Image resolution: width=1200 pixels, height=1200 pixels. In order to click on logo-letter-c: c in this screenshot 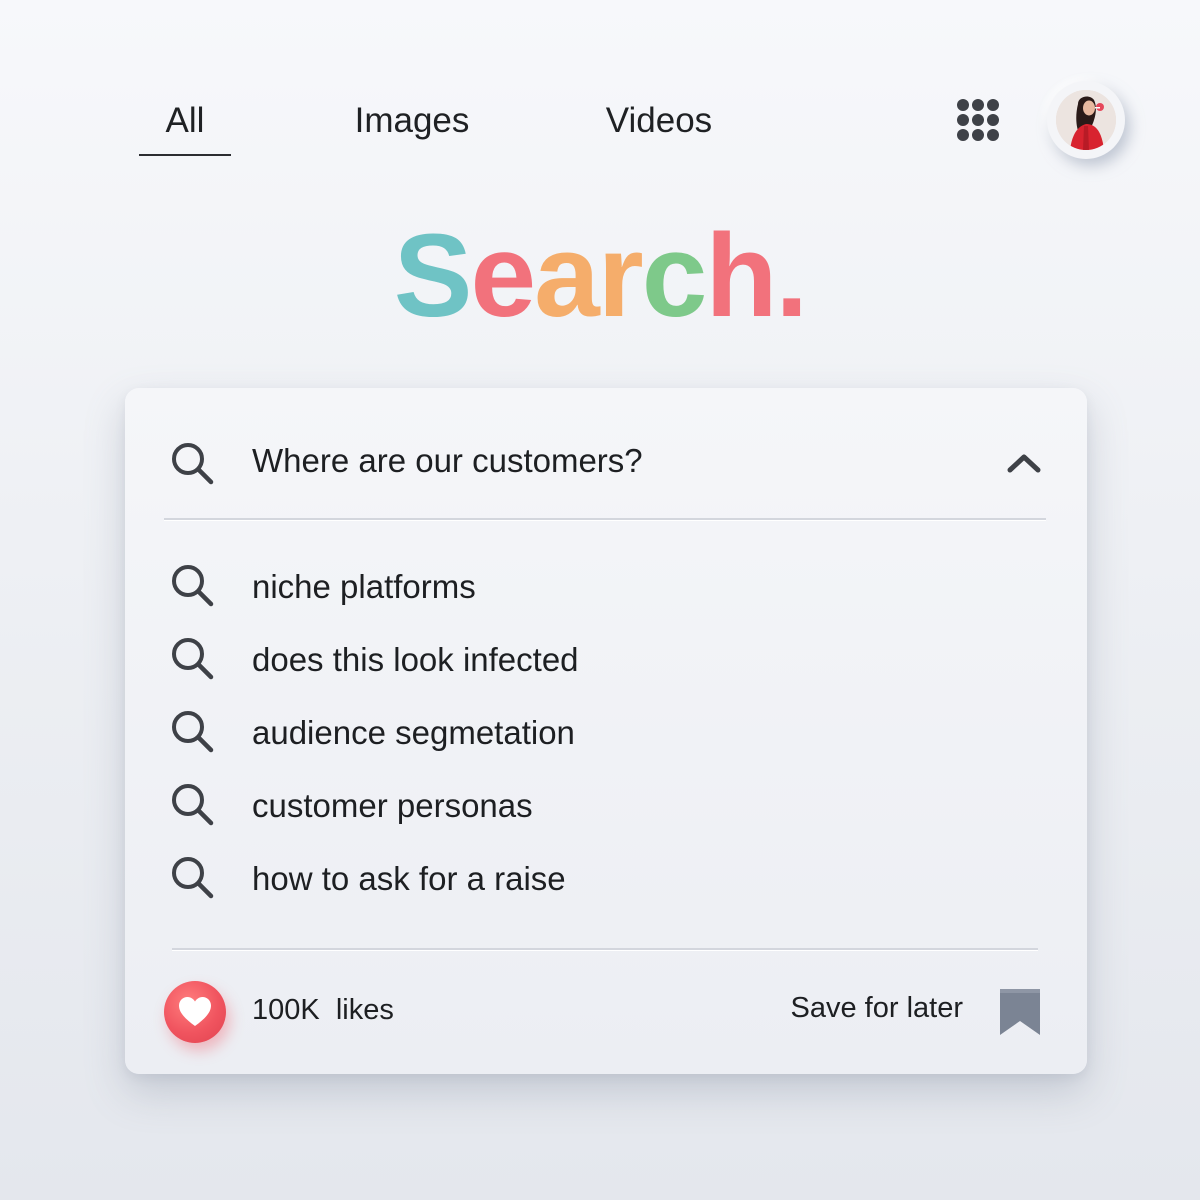, I will do `click(674, 276)`.